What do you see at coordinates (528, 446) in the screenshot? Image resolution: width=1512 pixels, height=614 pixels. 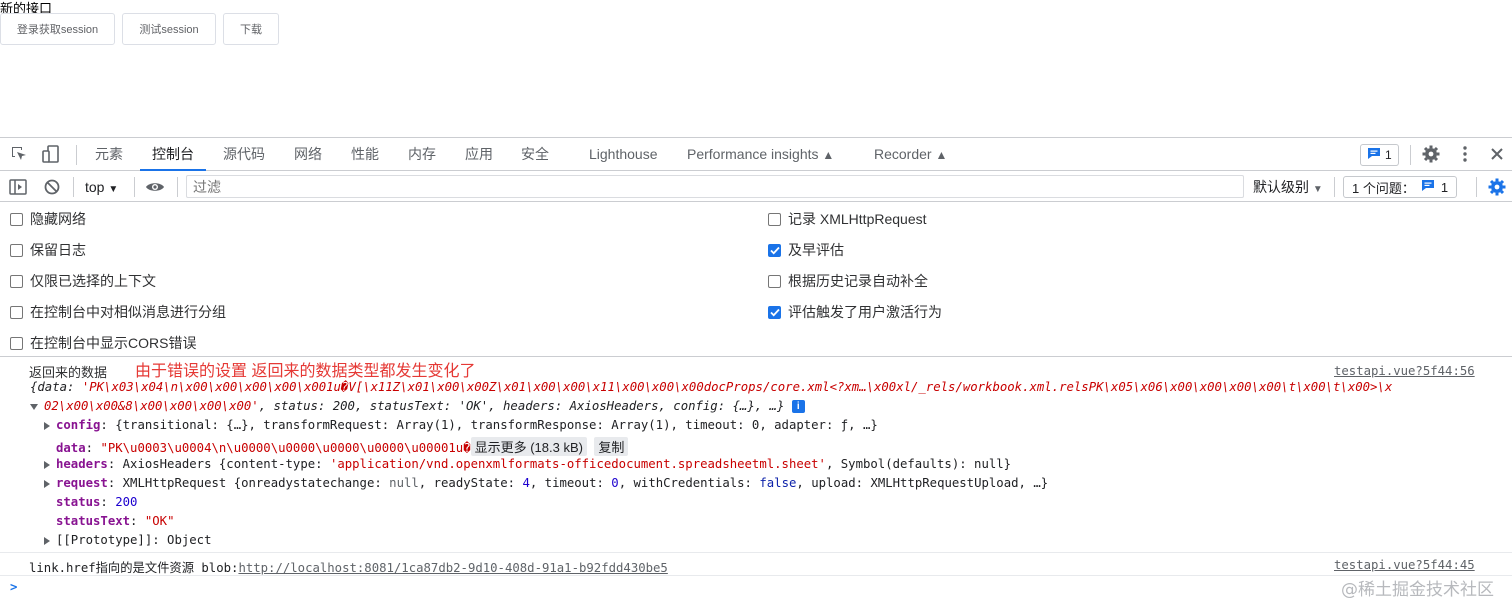 I see `show-more-button: 显示更多 (18.3 kB)` at bounding box center [528, 446].